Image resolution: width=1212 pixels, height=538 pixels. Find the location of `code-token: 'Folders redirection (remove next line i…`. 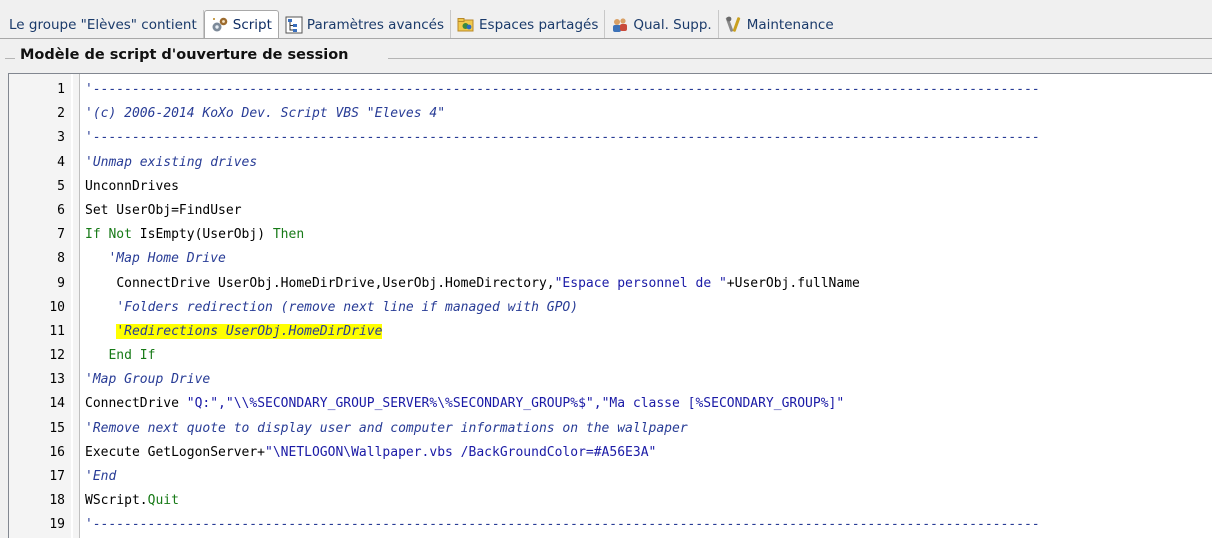

code-token: 'Folders redirection (remove next line i… is located at coordinates (347, 307).